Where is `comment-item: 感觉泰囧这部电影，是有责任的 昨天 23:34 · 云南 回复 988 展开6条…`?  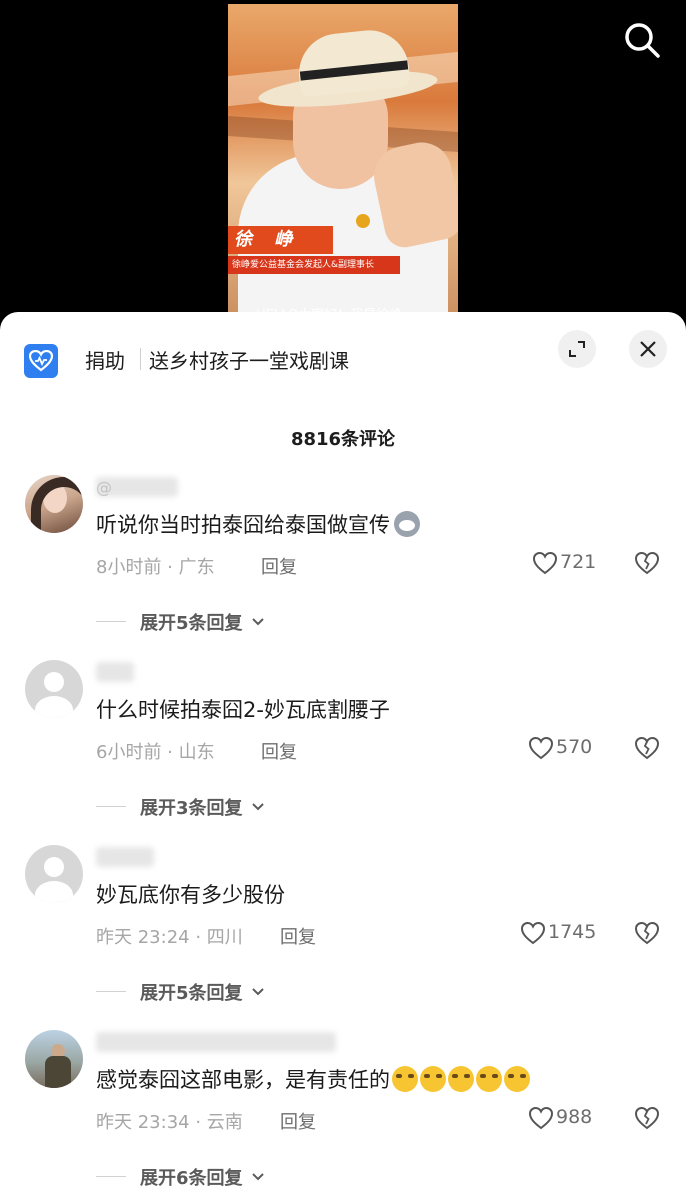 comment-item: 感觉泰囧这部电影，是有责任的 昨天 23:34 · 云南 回复 988 展开6条… is located at coordinates (343, 1115).